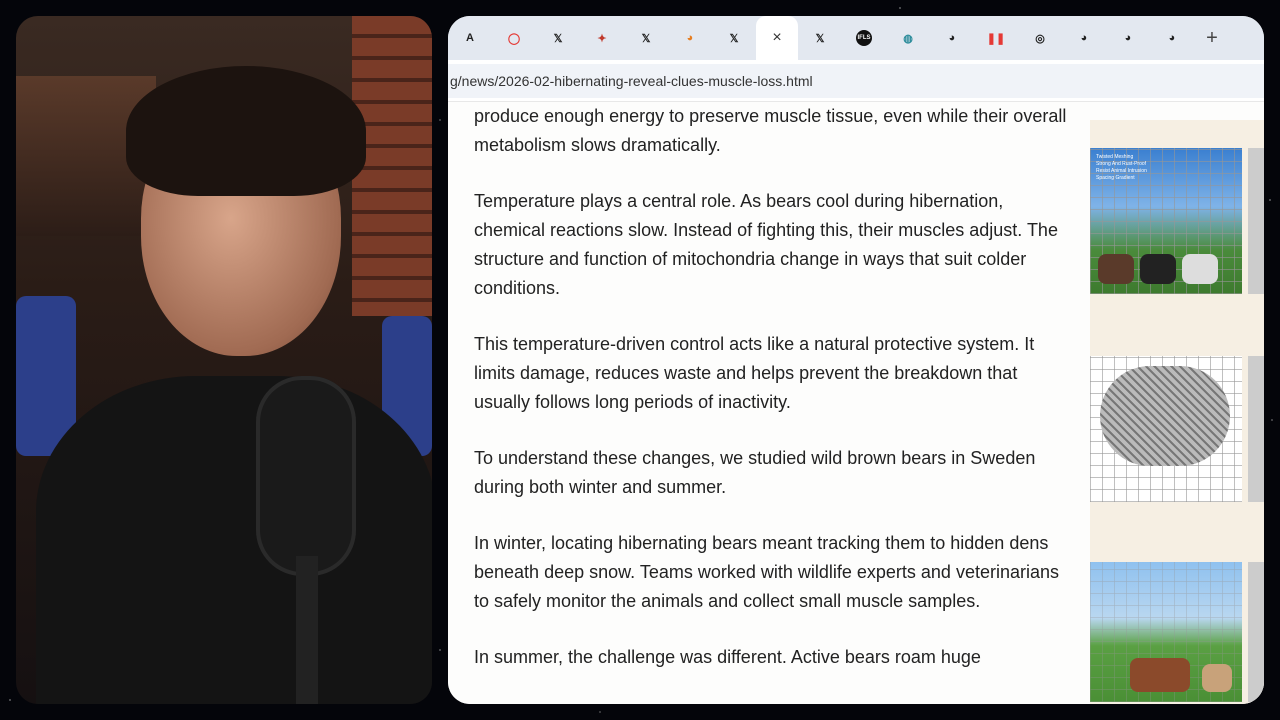 The width and height of the screenshot is (1280, 720). I want to click on chat-bubble-icon: ◯, so click(514, 38).